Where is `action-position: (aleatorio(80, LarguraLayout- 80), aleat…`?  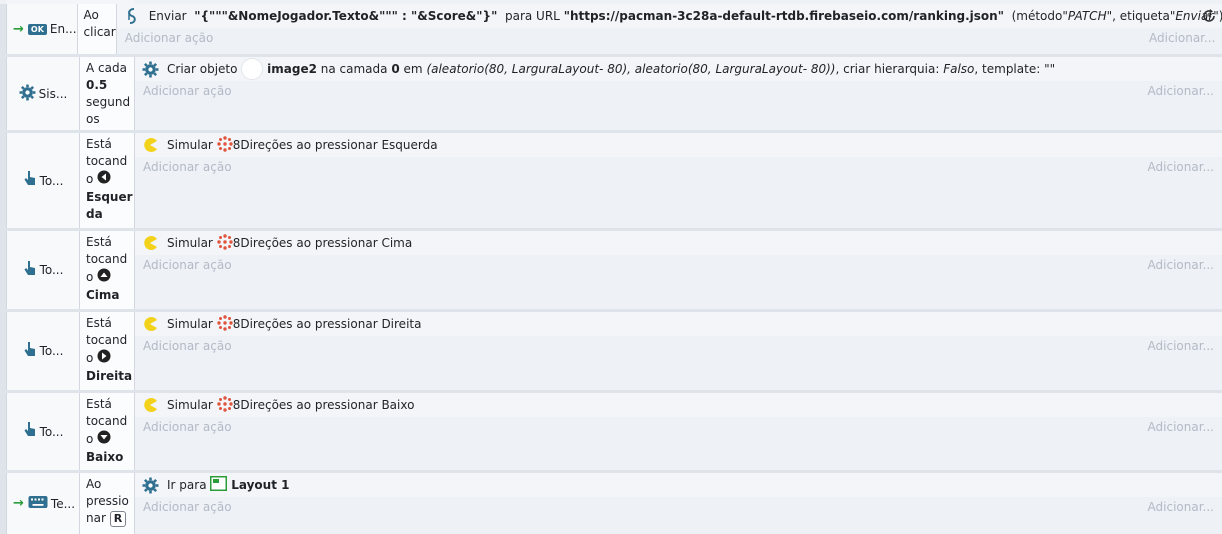
action-position: (aleatorio(80, LarguraLayout- 80), aleat… is located at coordinates (631, 69).